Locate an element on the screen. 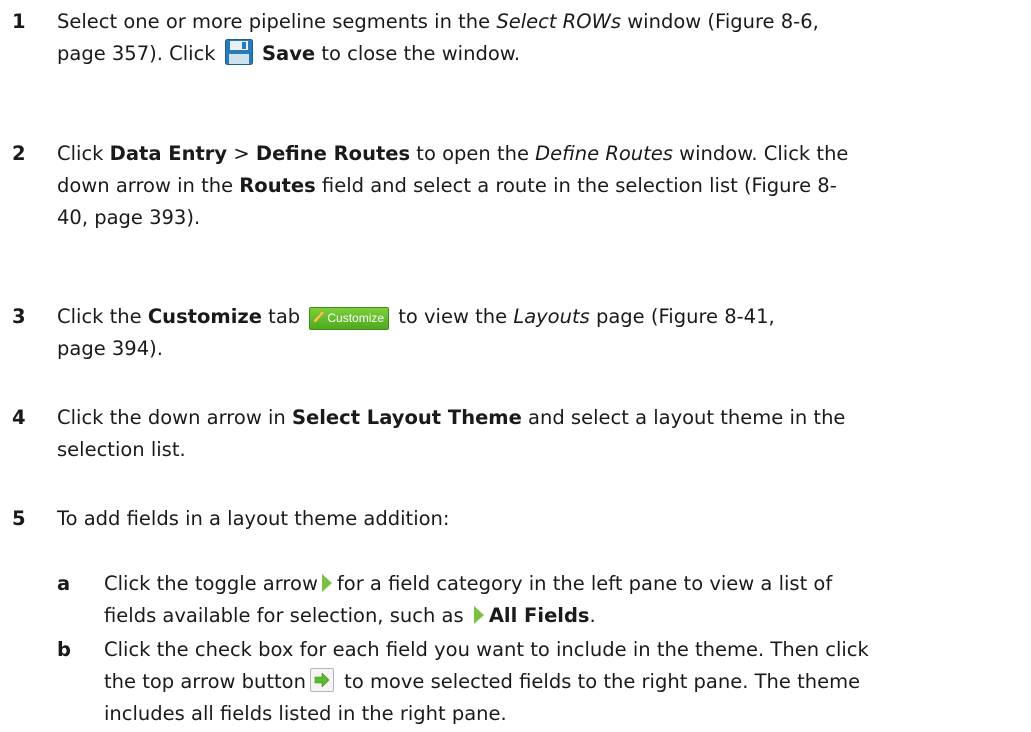 The width and height of the screenshot is (1031, 732). window-name: Define Routes is located at coordinates (604, 153).